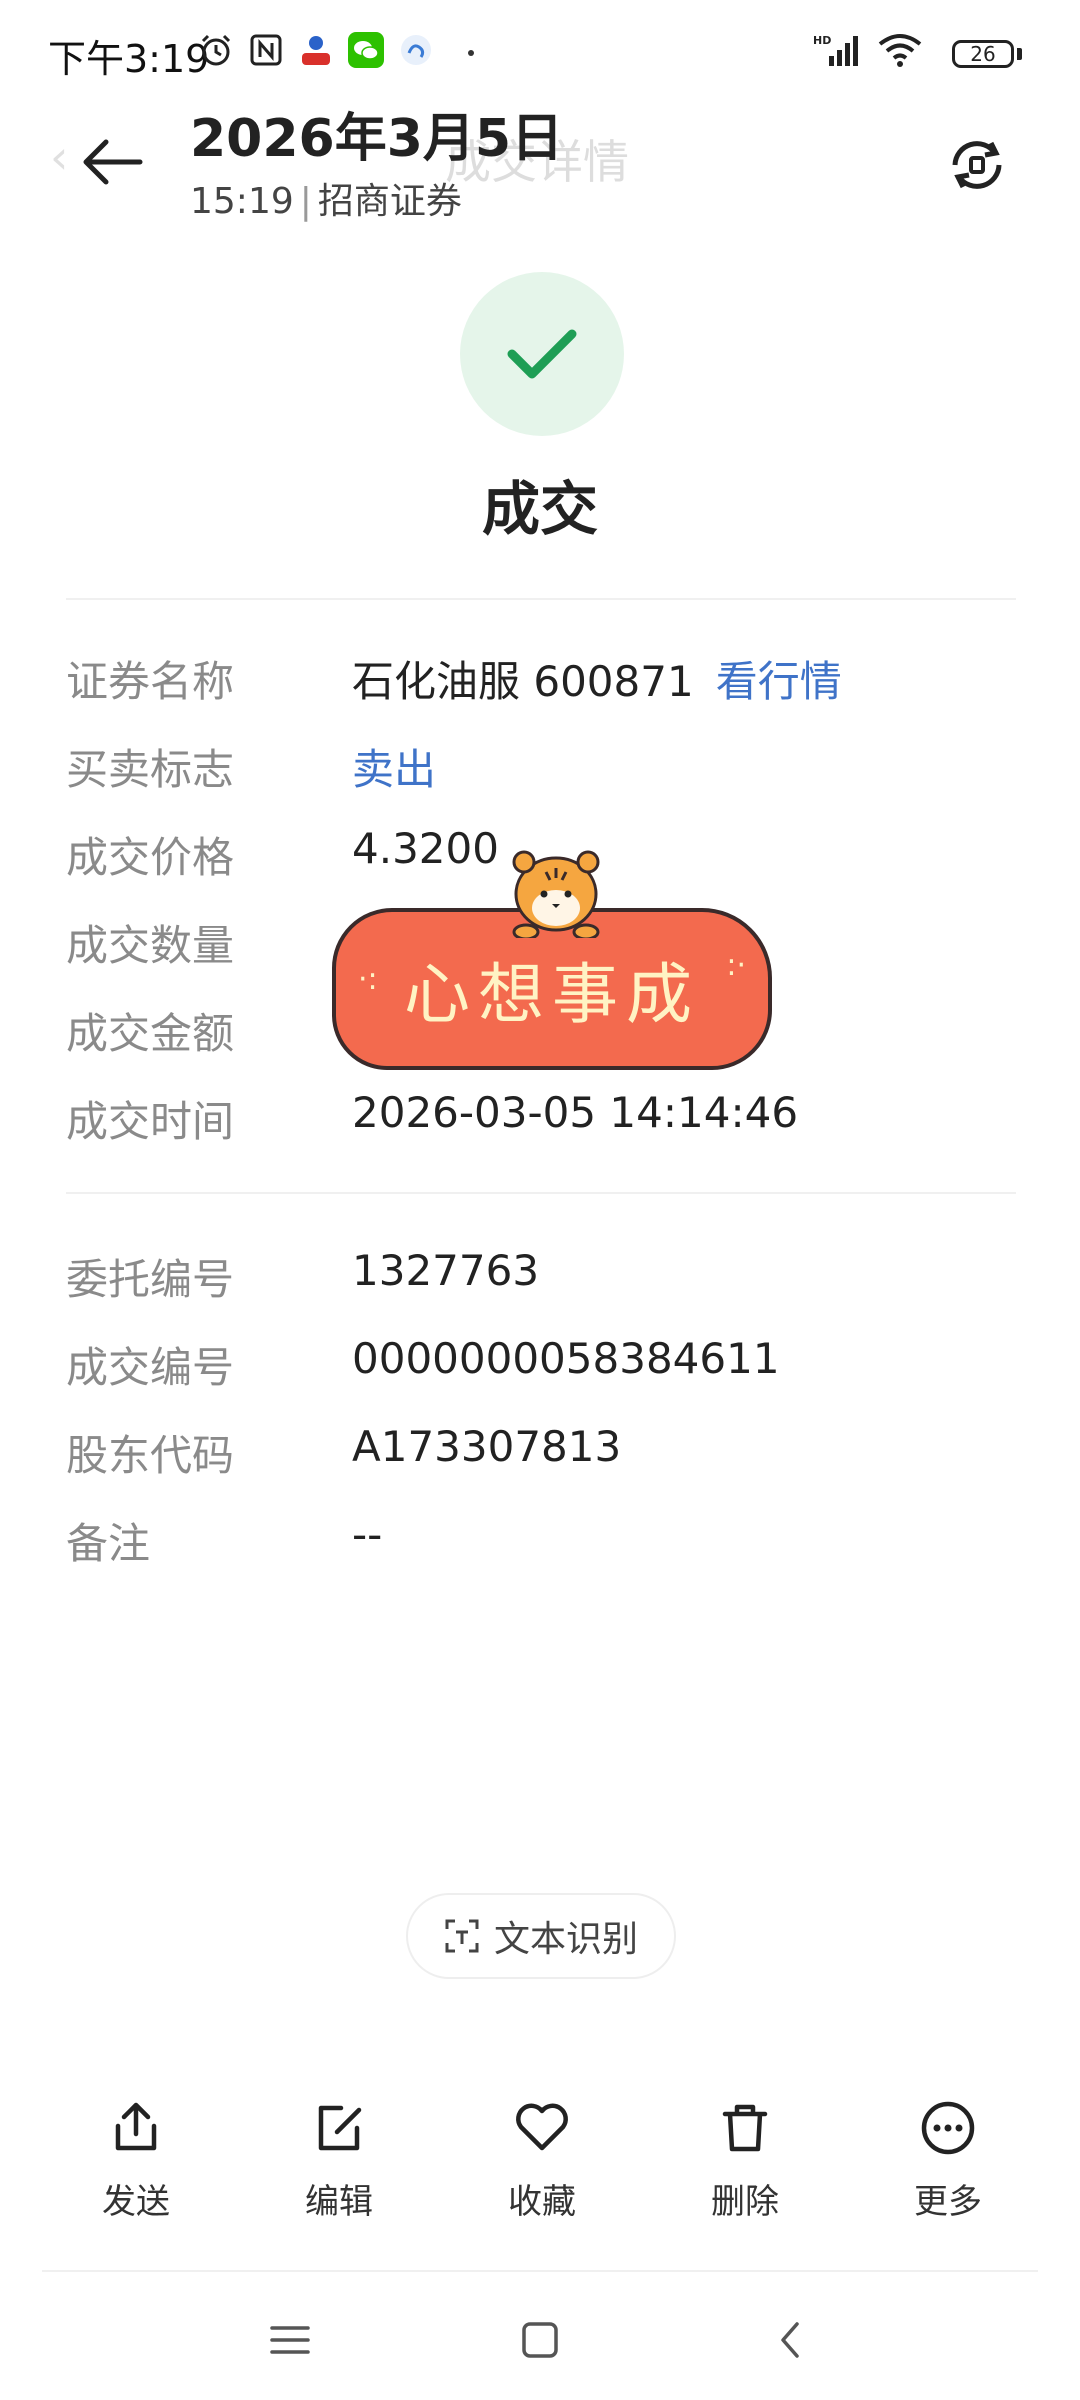  Describe the element at coordinates (150, 1033) in the screenshot. I see `amount-label: 成交金额` at that location.